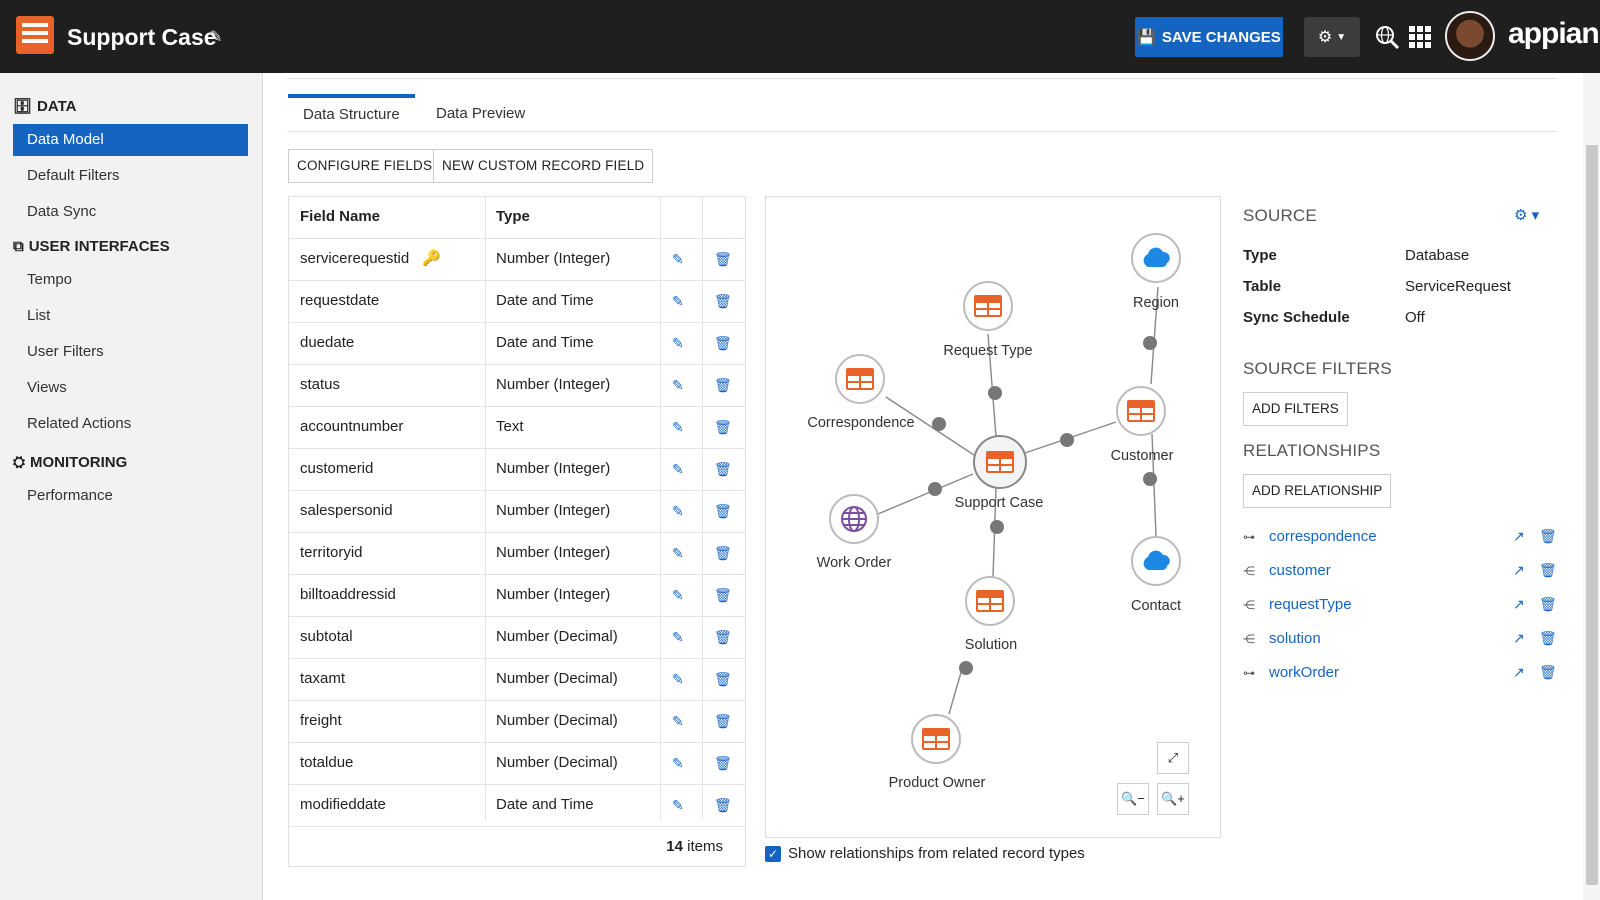  What do you see at coordinates (1420, 37) in the screenshot?
I see `app-launcher-icon` at bounding box center [1420, 37].